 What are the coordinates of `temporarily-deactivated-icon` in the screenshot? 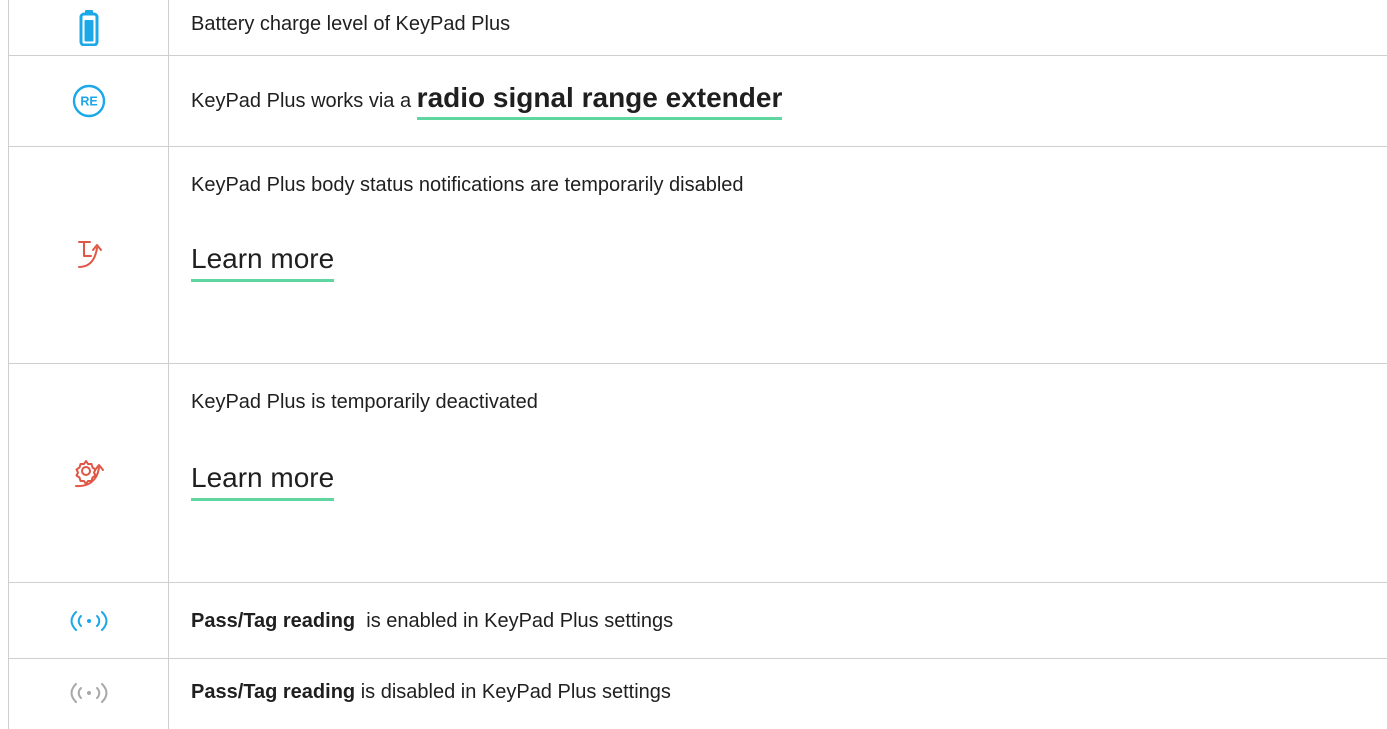 It's located at (88, 473).